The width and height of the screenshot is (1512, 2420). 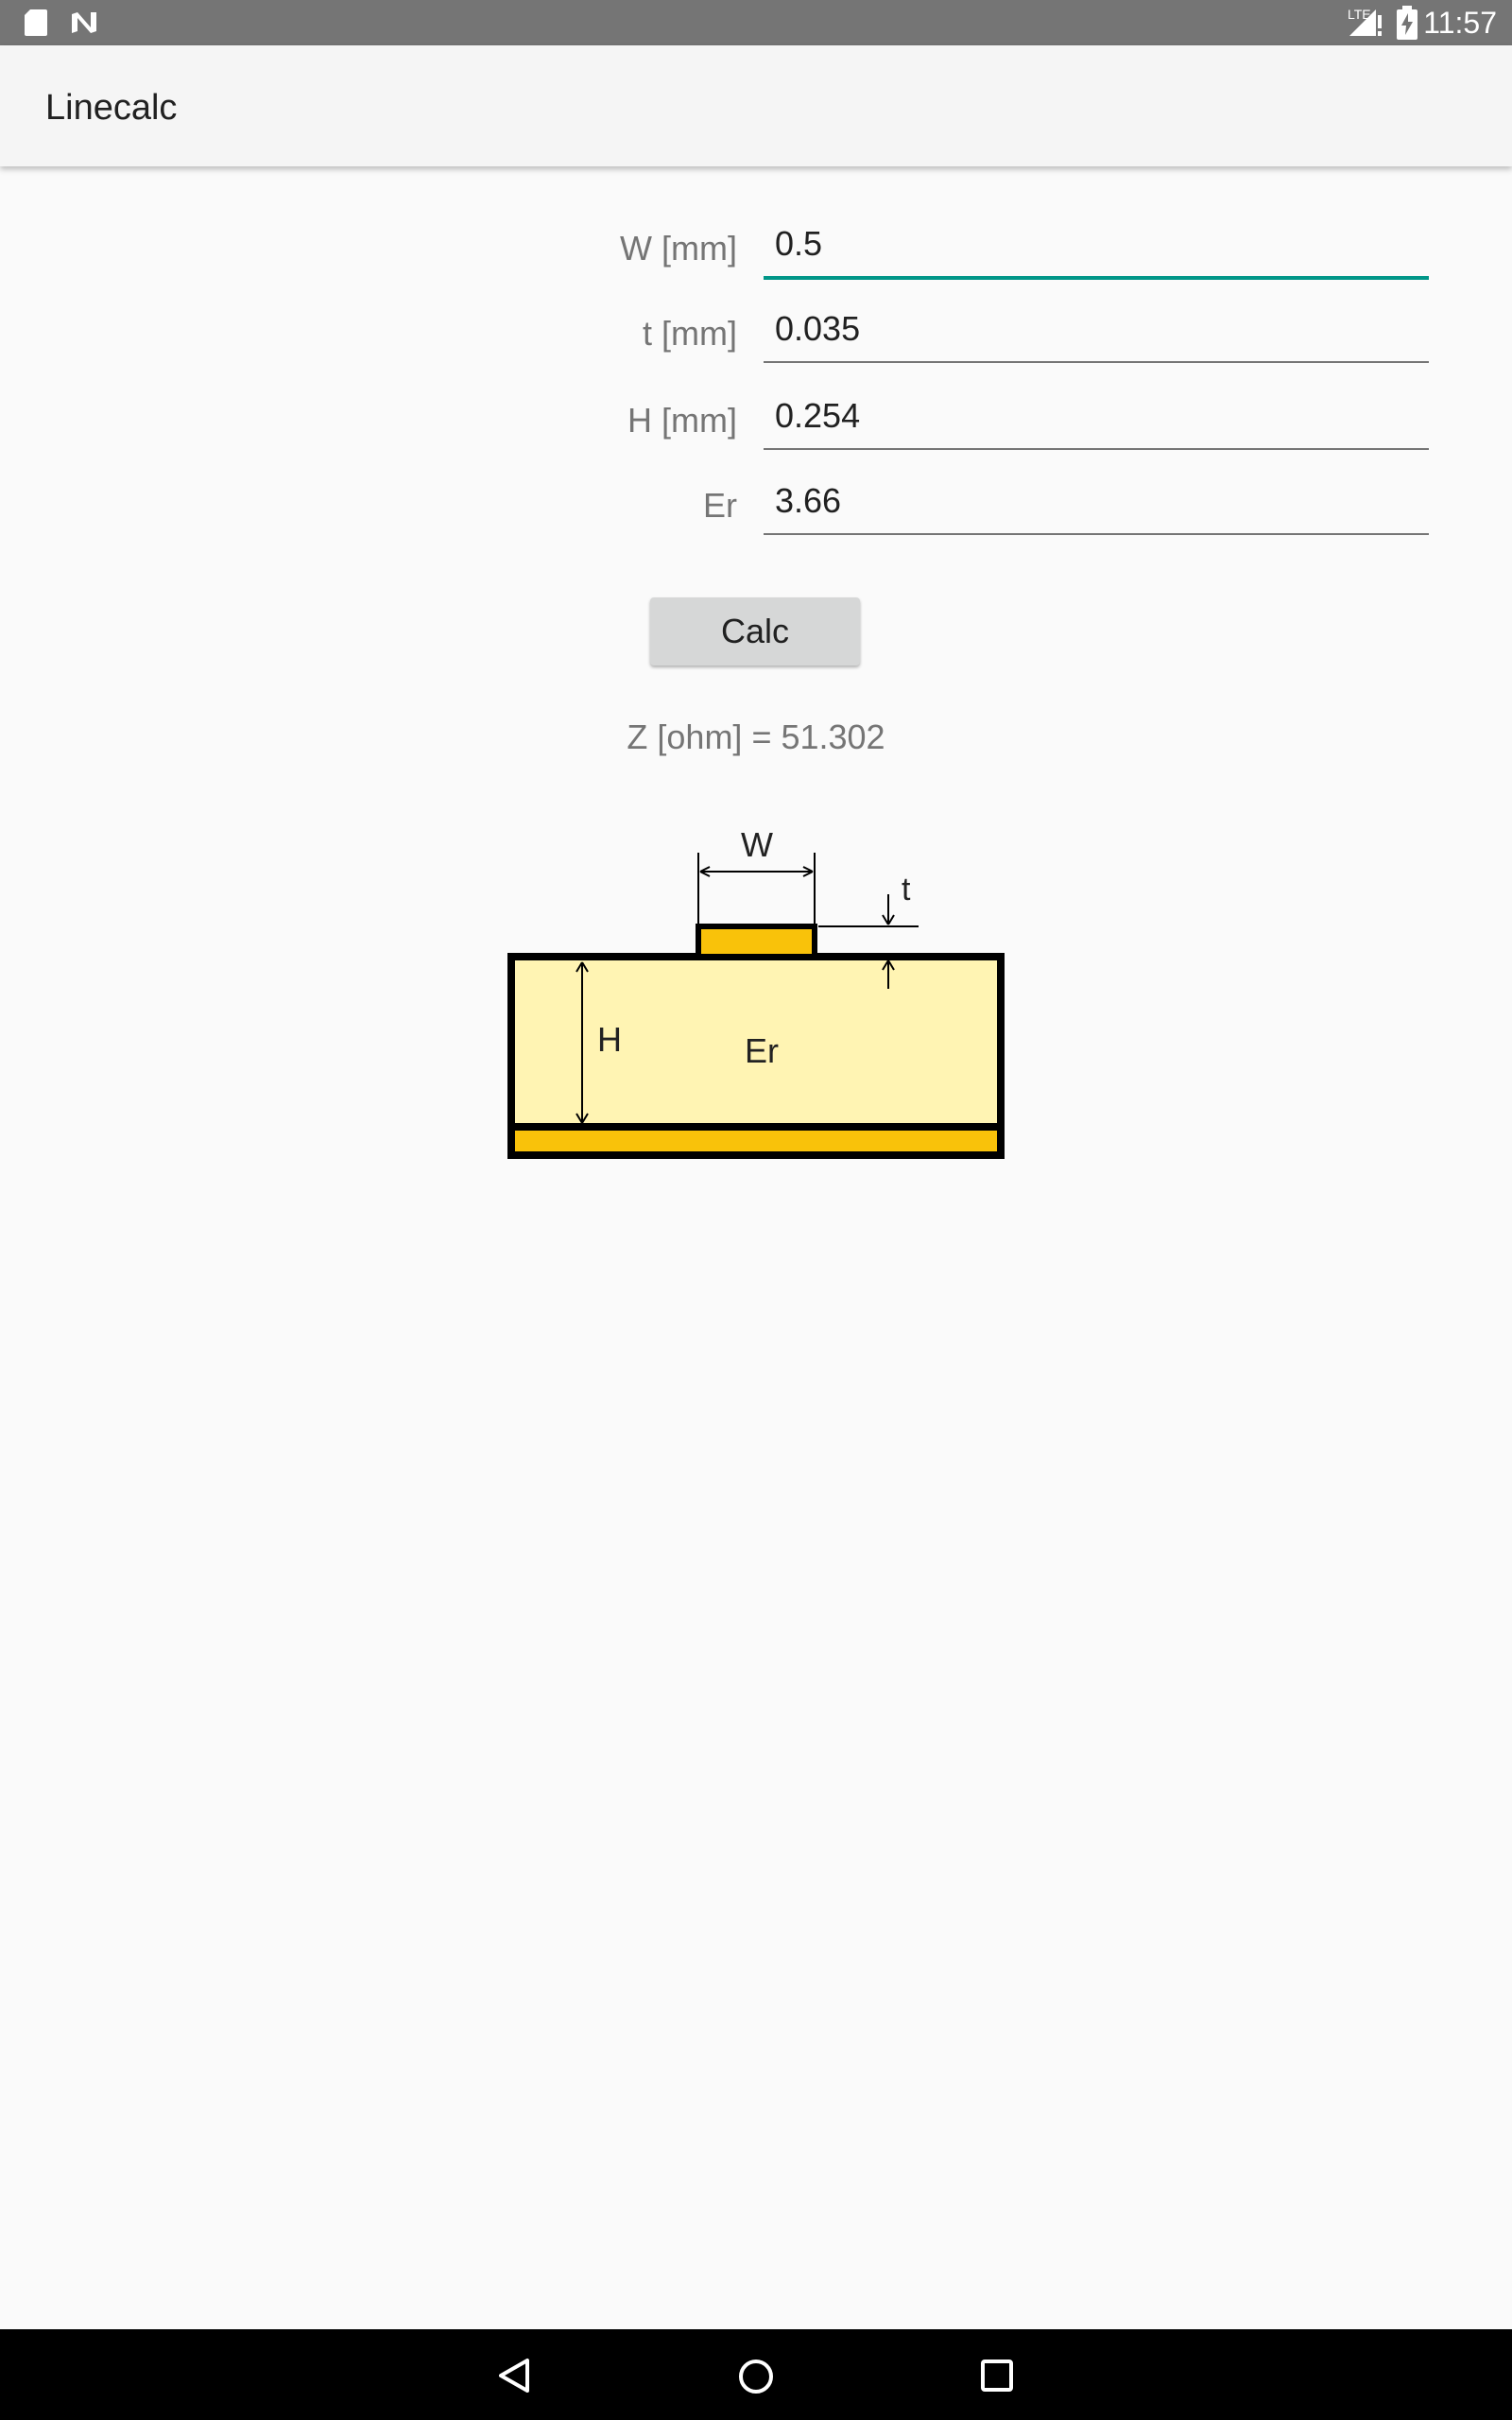 I want to click on calc-button: Calc, so click(x=755, y=632).